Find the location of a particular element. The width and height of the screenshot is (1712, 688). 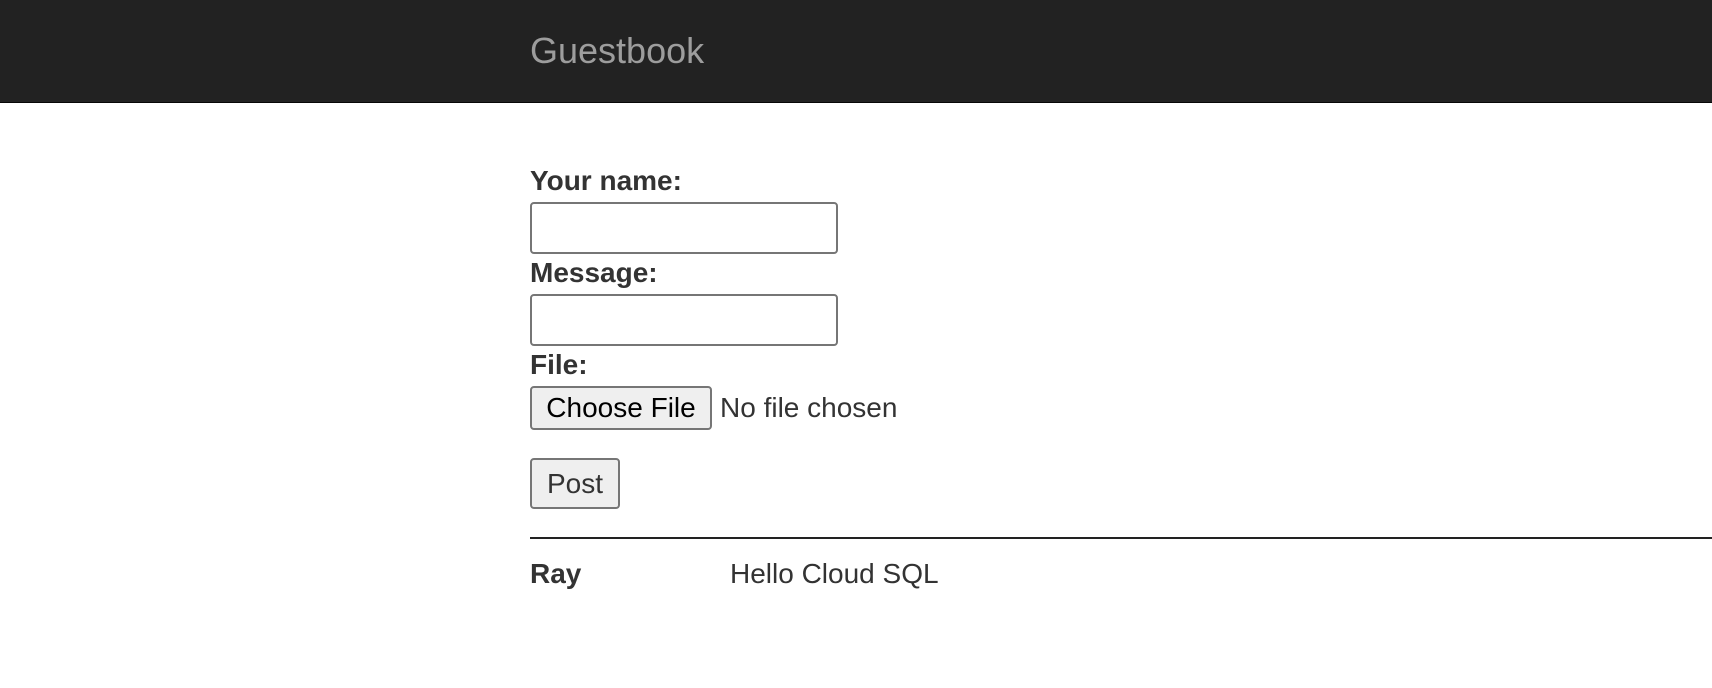

message-input is located at coordinates (684, 320).